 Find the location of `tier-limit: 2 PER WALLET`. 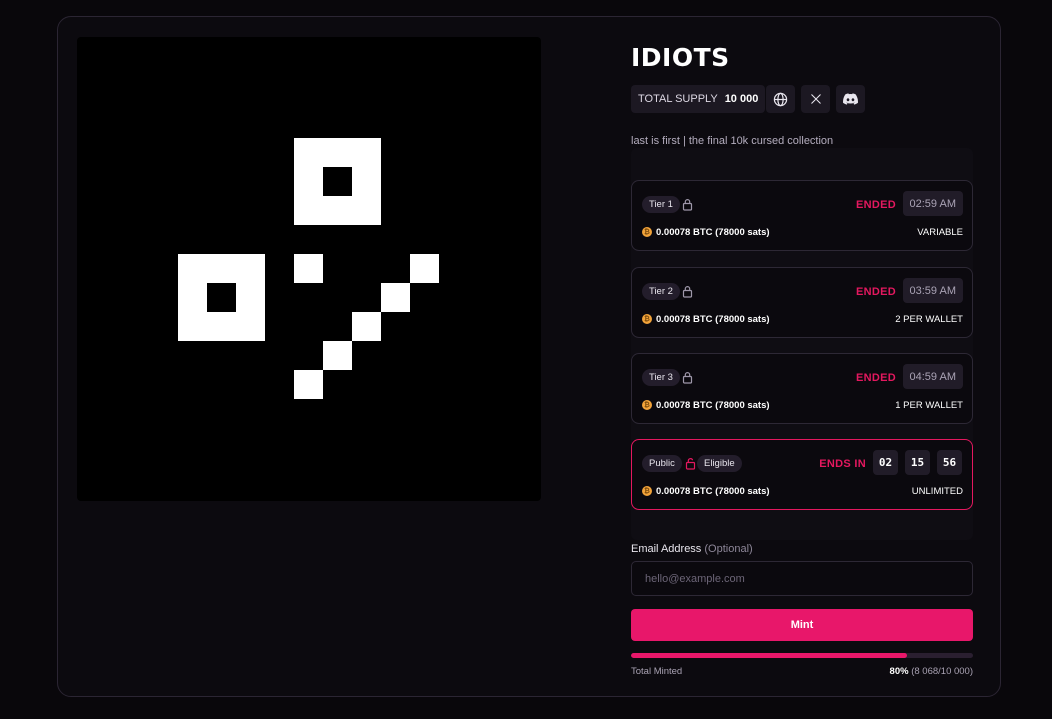

tier-limit: 2 PER WALLET is located at coordinates (929, 319).